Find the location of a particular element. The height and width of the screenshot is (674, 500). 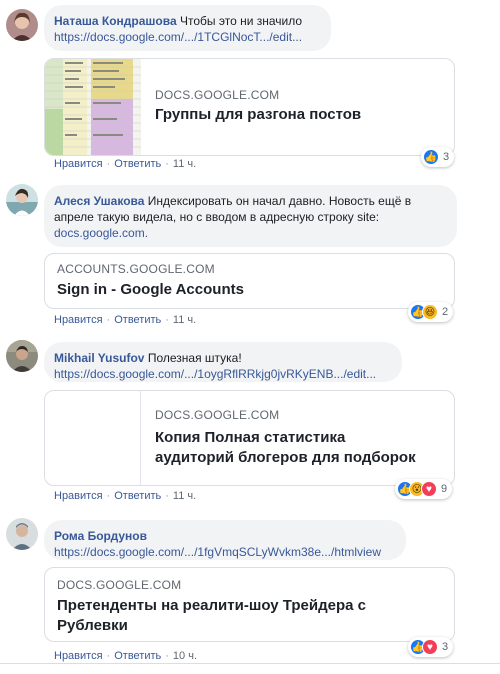

comment-actions: Нравится · Ответить · 10 ч. is located at coordinates (126, 656).